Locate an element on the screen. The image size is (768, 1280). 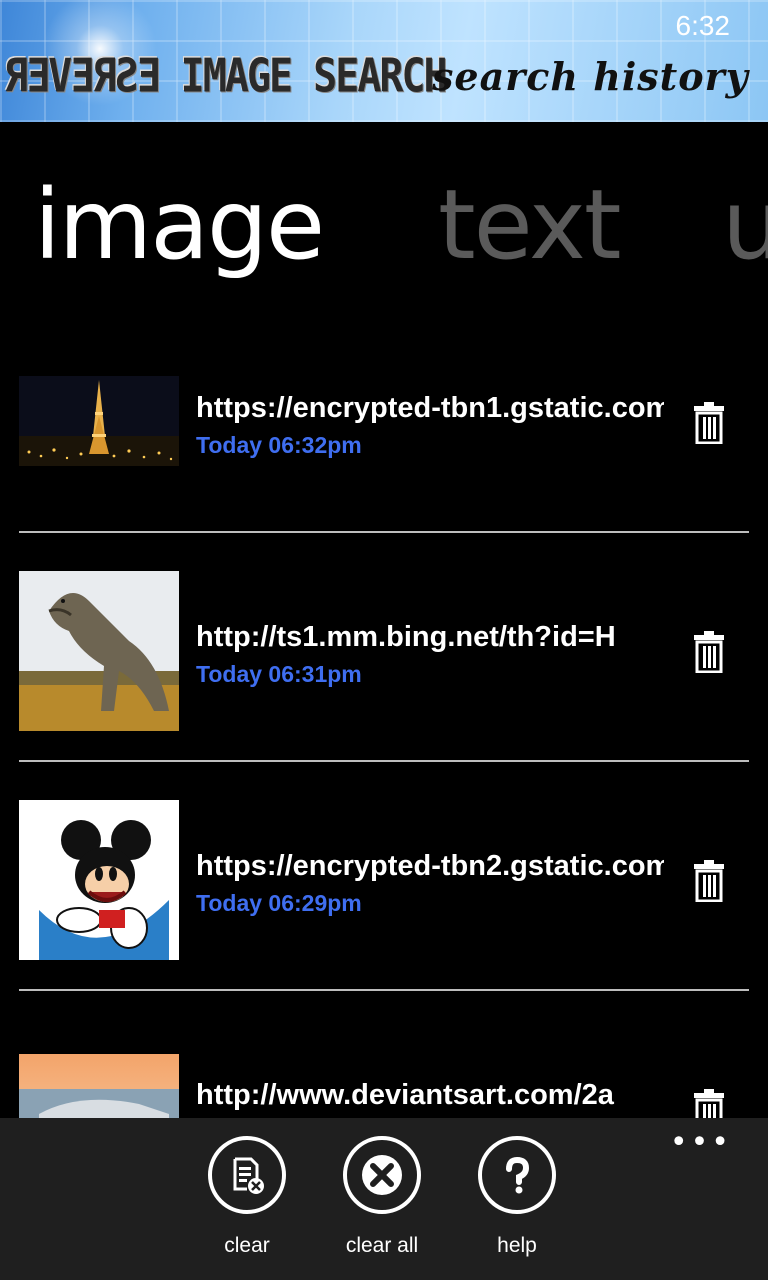
pivot-tabs: image text u is located at coordinates (384, 230).